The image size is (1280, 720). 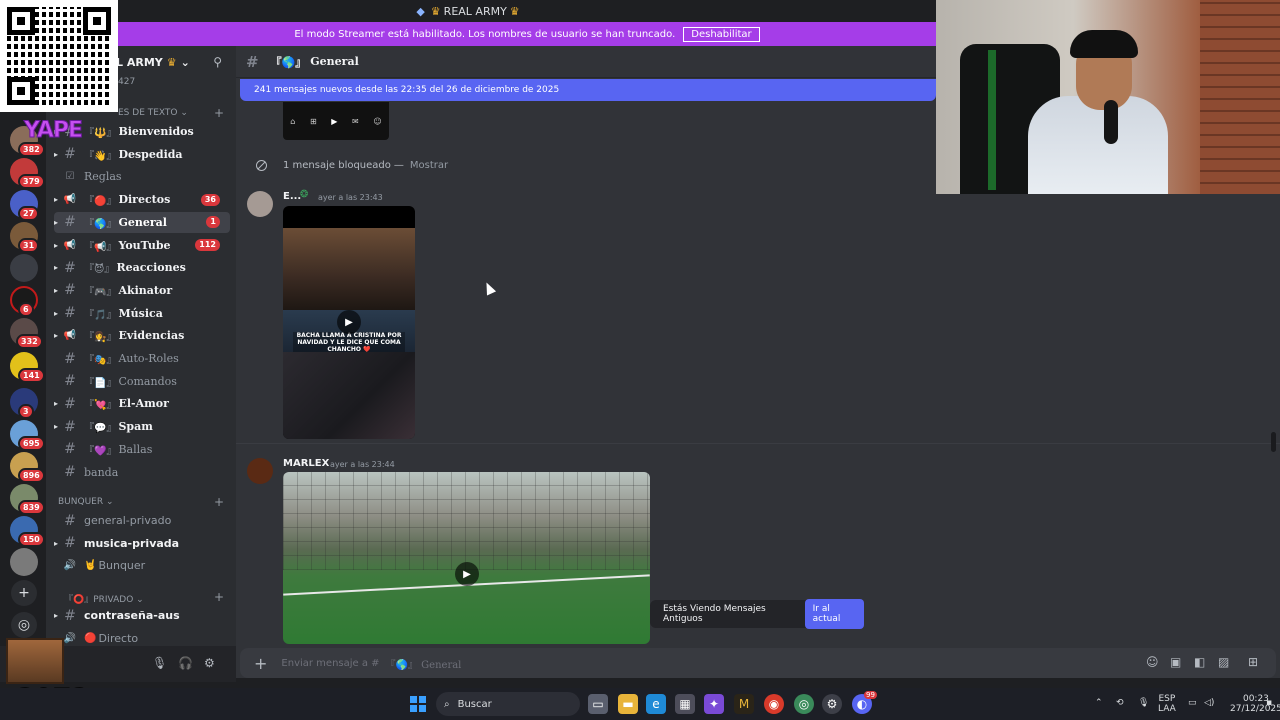 I want to click on server-badge: 379, so click(x=31, y=181).